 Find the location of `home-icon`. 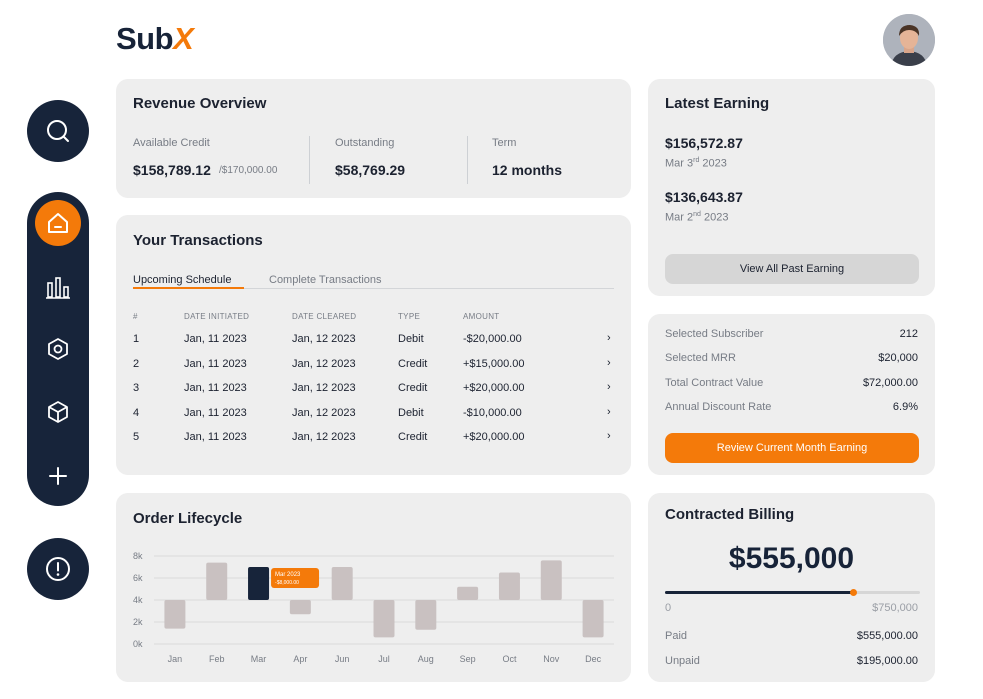

home-icon is located at coordinates (58, 223).